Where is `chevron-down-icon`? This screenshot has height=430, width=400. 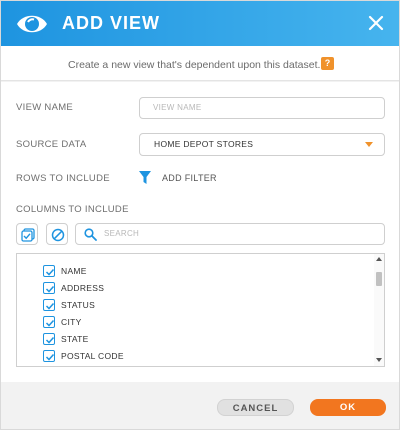 chevron-down-icon is located at coordinates (369, 144).